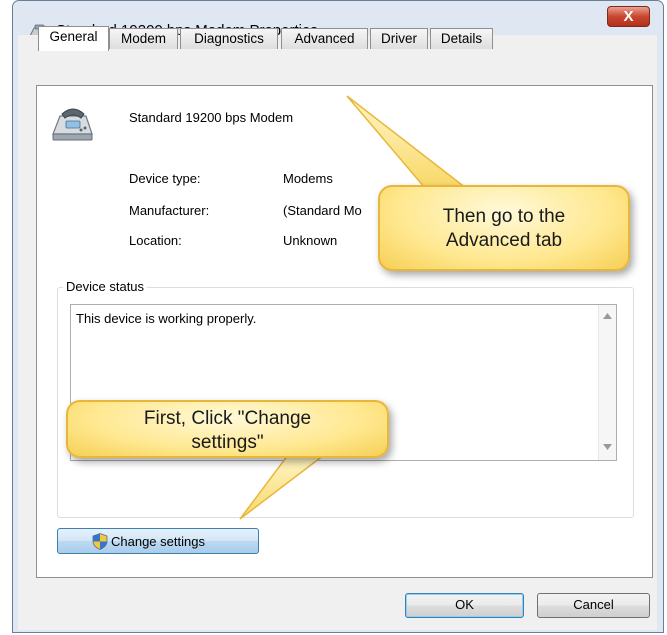  Describe the element at coordinates (169, 210) in the screenshot. I see `manufacturer-label: Manufacturer:` at that location.